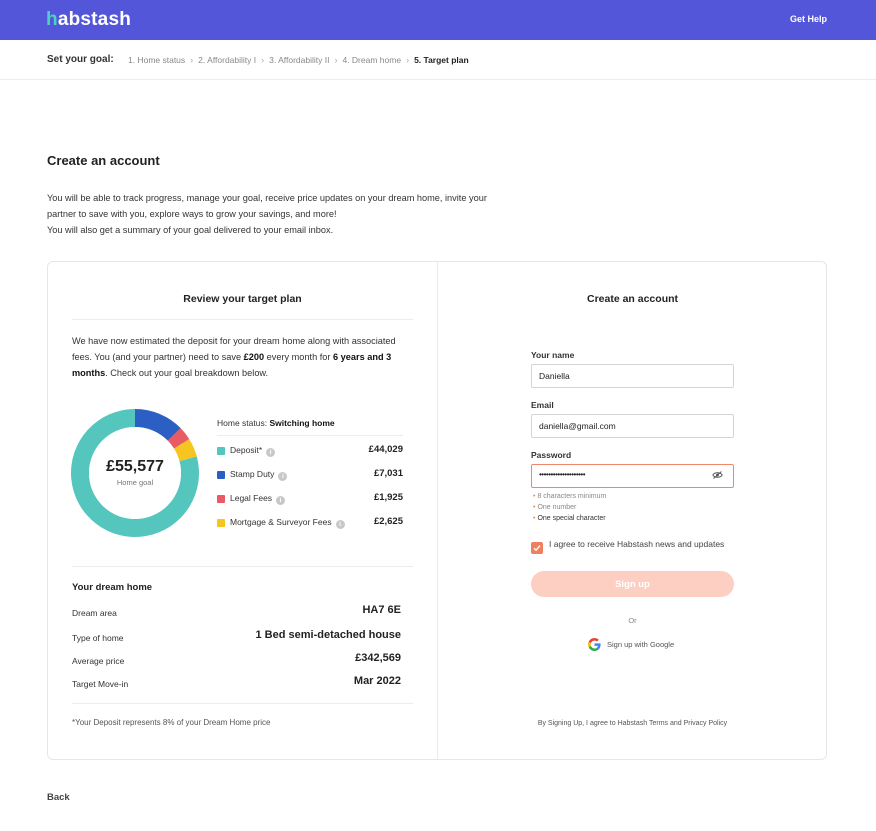  What do you see at coordinates (717, 475) in the screenshot?
I see `eye-slash-icon` at bounding box center [717, 475].